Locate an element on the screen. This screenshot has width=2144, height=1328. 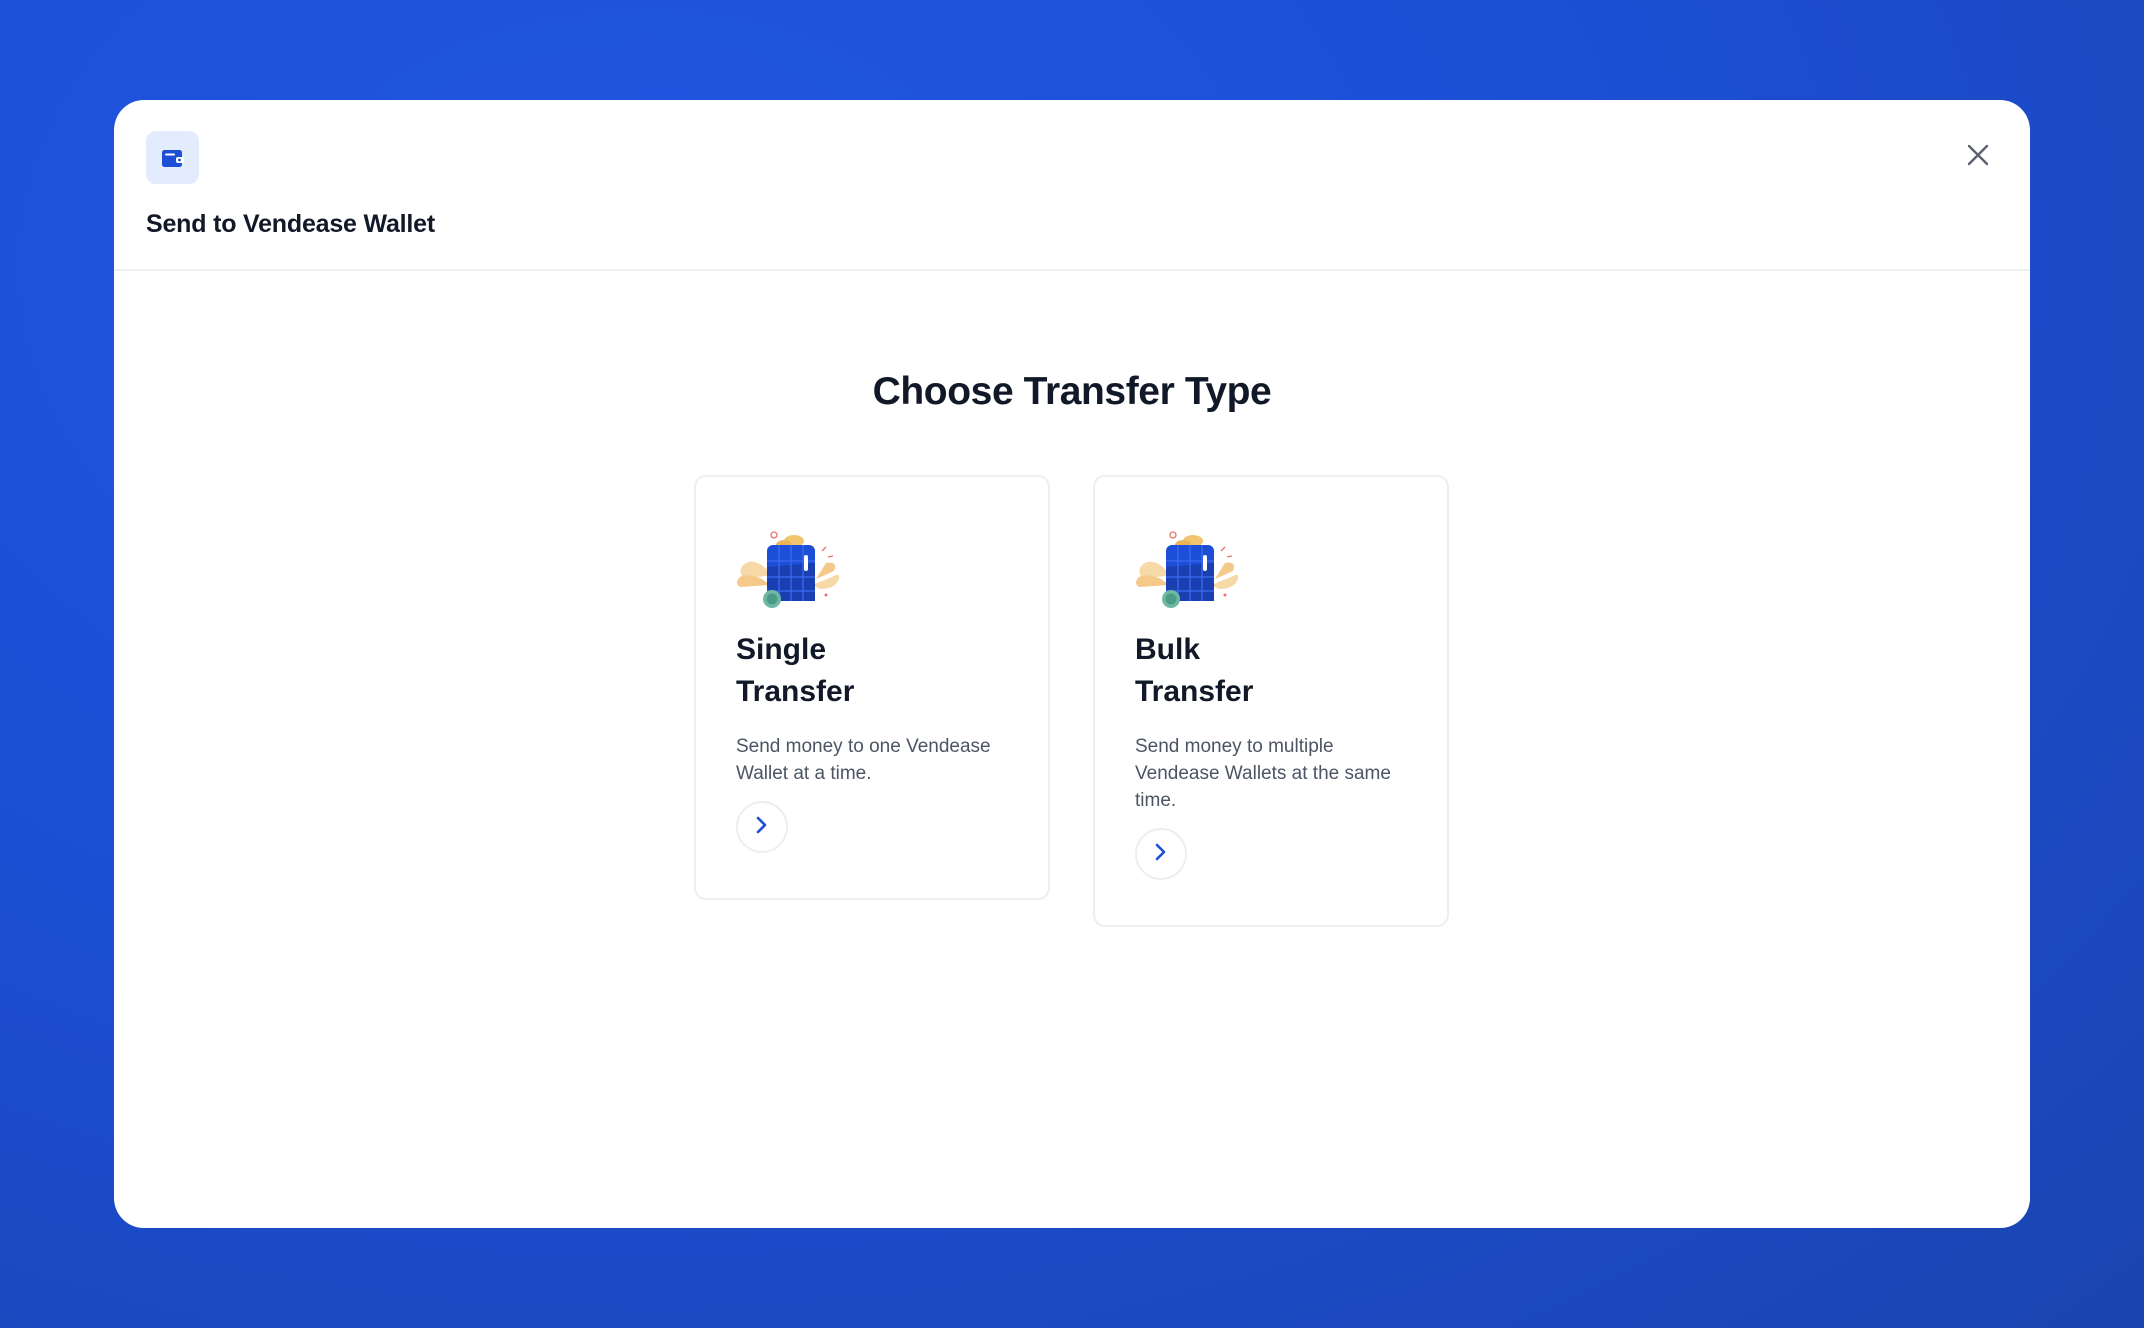
card-title: Single Transfer is located at coordinates (795, 670).